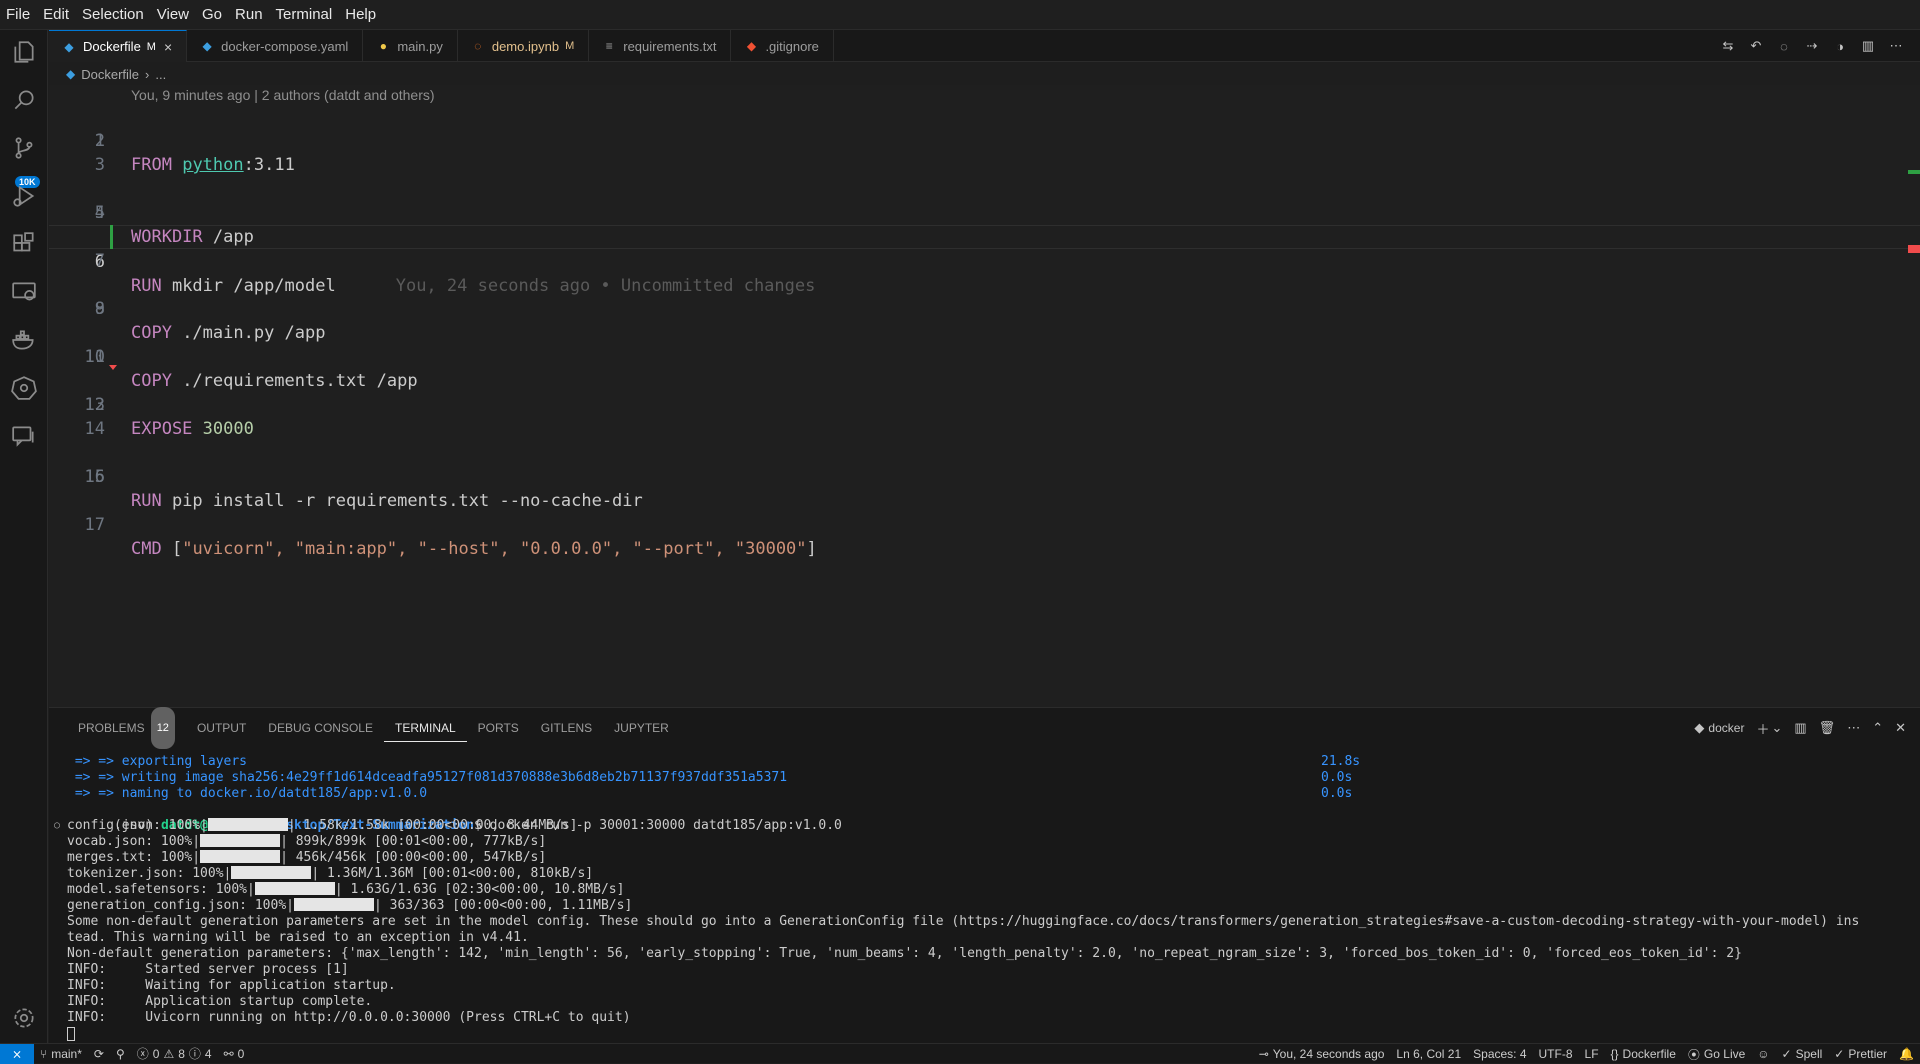 The image size is (1920, 1064). What do you see at coordinates (1592, 1054) in the screenshot?
I see `end-of-line: LF` at bounding box center [1592, 1054].